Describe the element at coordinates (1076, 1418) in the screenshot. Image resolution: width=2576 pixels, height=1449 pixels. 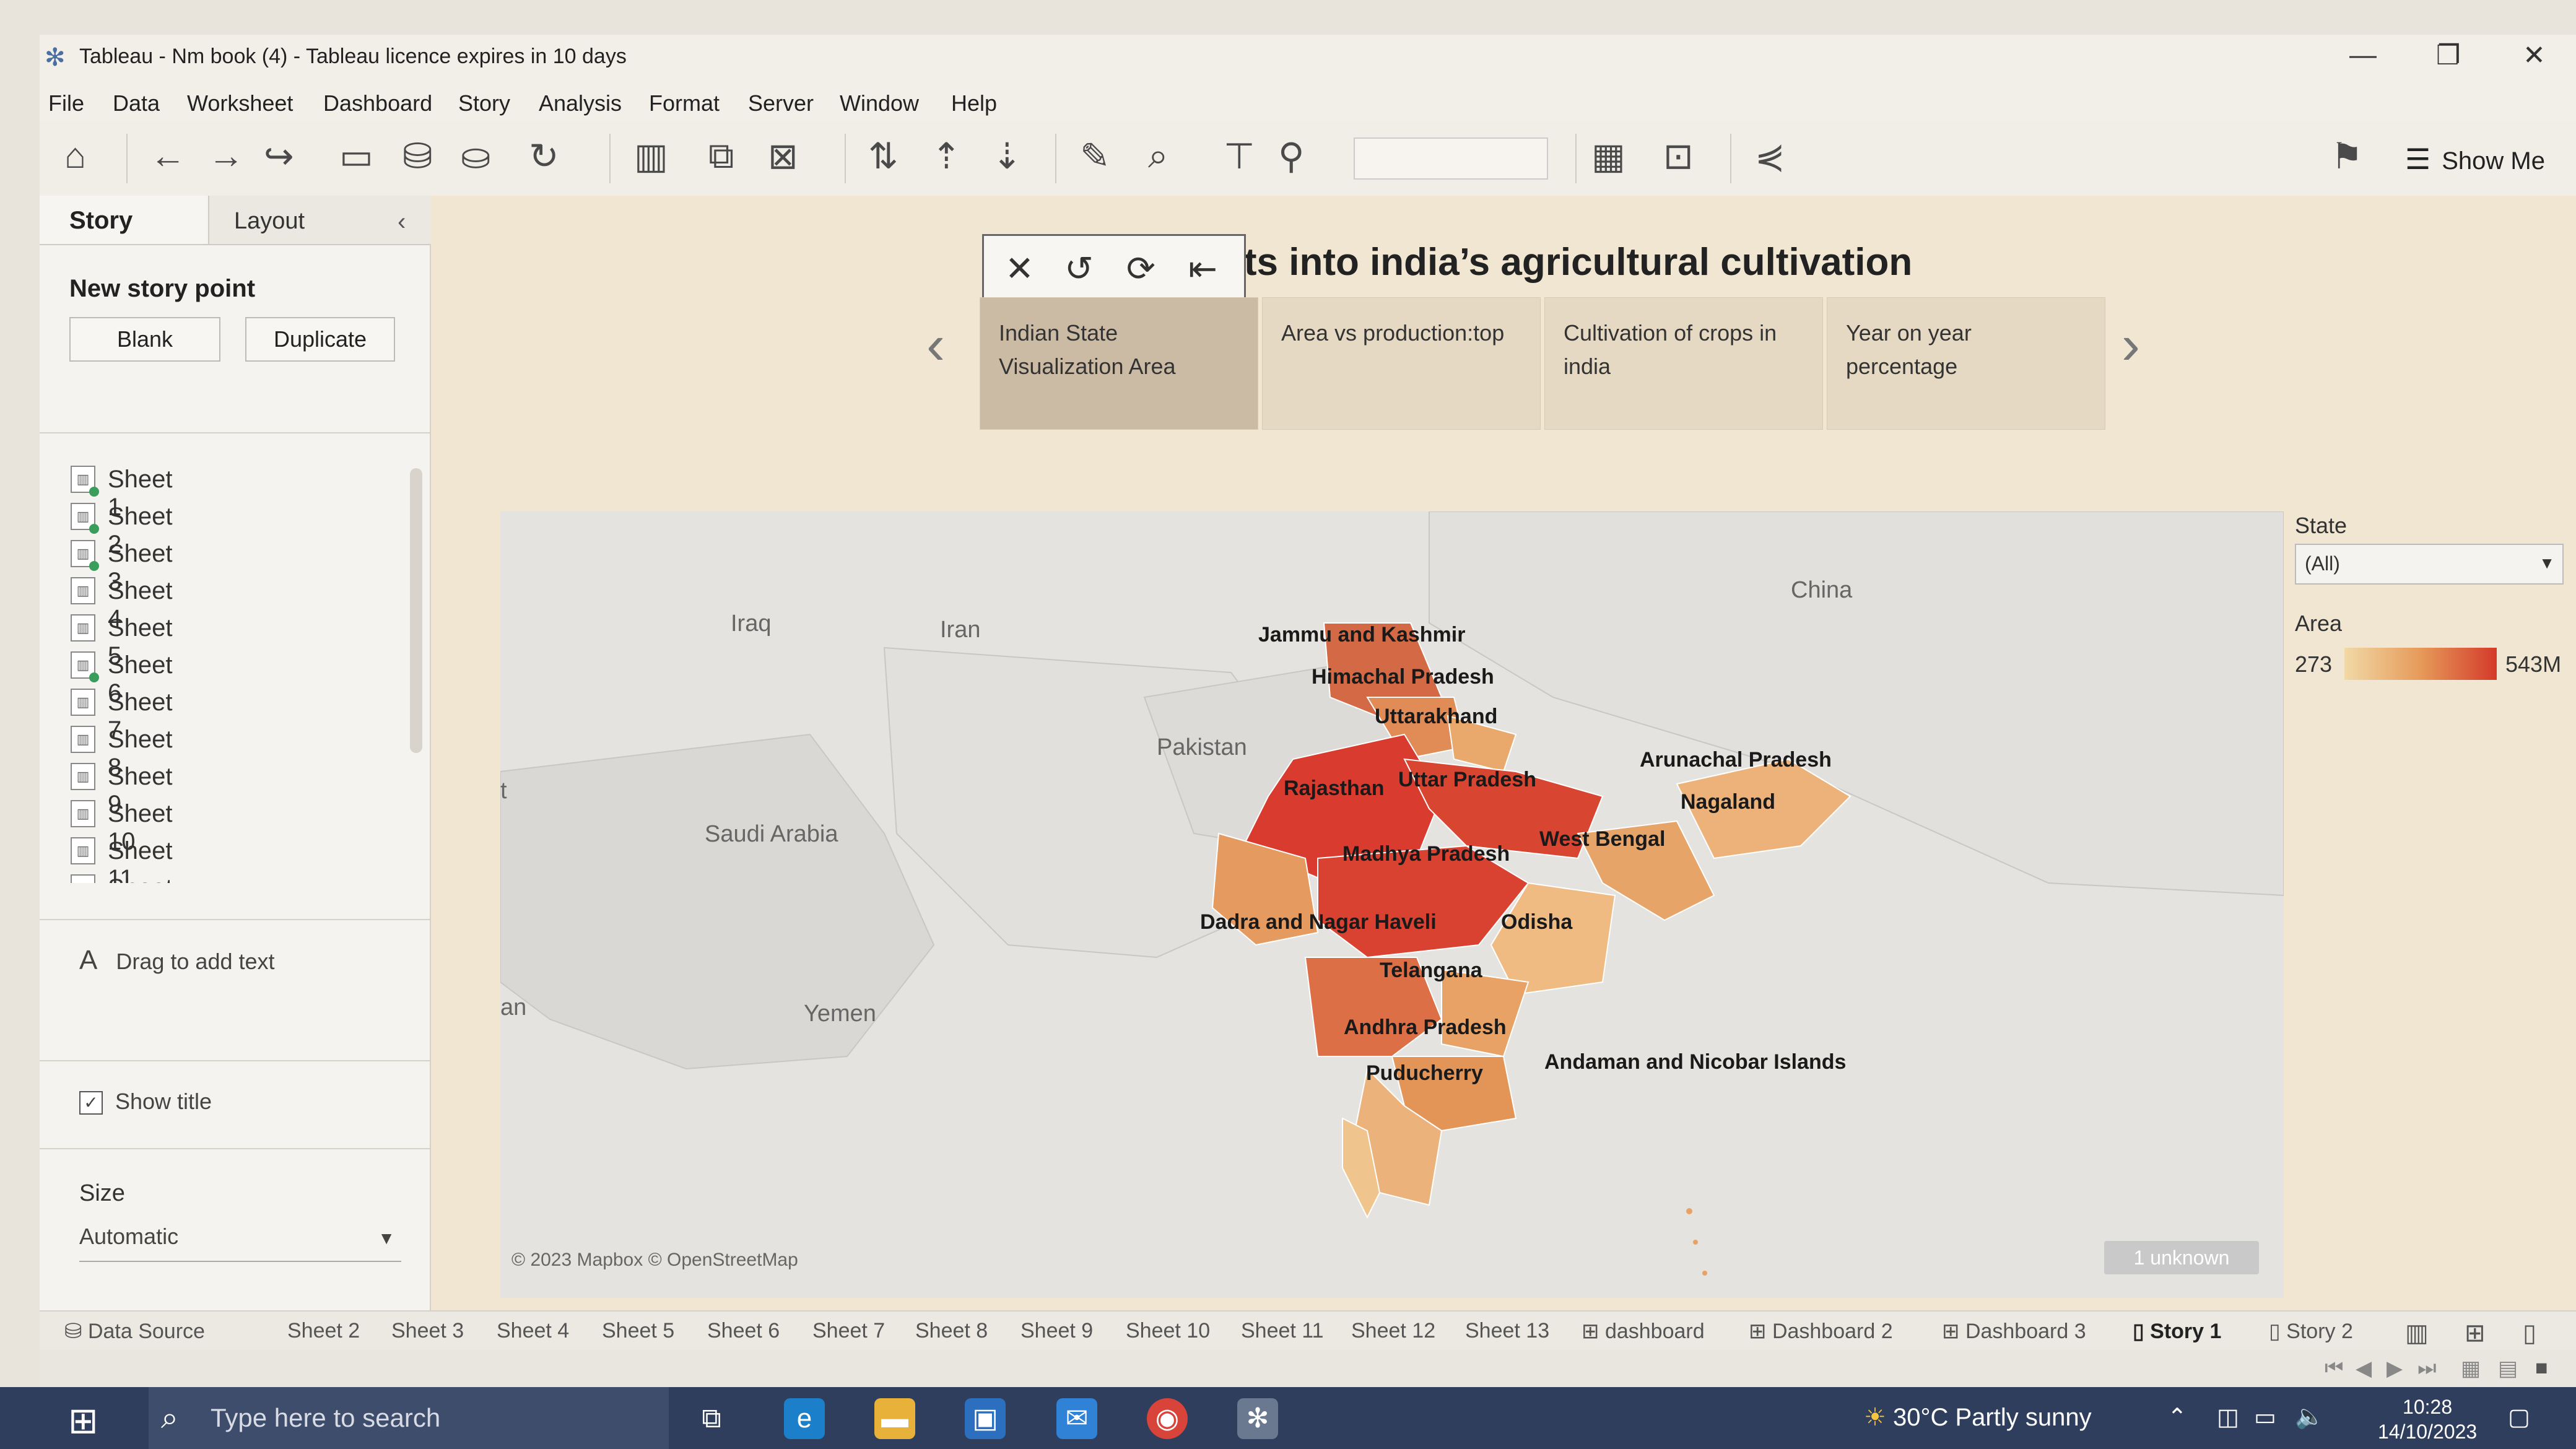
I see `mail-icon: ✉` at that location.